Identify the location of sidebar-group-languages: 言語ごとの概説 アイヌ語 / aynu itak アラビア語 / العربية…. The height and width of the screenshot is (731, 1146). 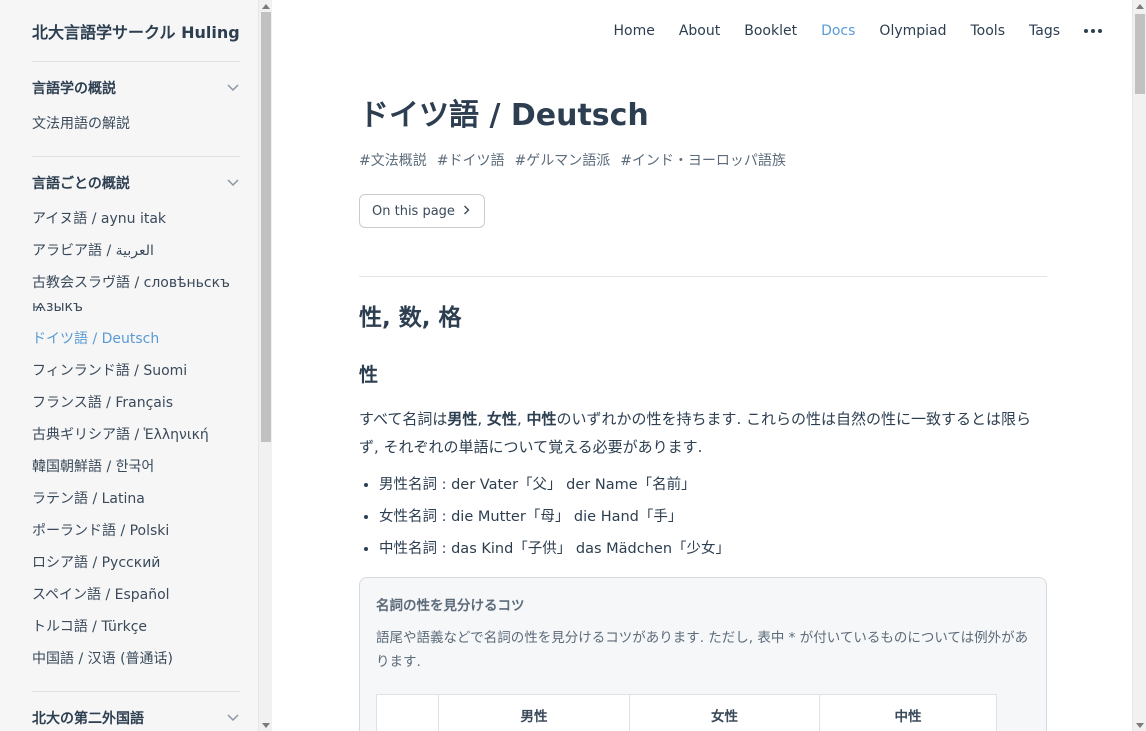
(136, 424).